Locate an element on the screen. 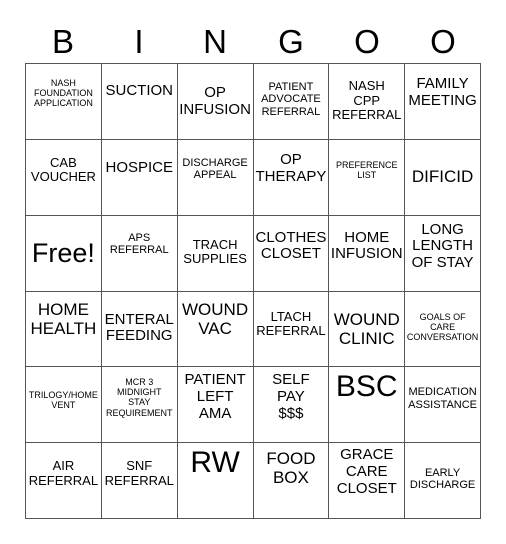 The image size is (506, 544). bingo-cell-label: CAB VOUCHER is located at coordinates (63, 169).